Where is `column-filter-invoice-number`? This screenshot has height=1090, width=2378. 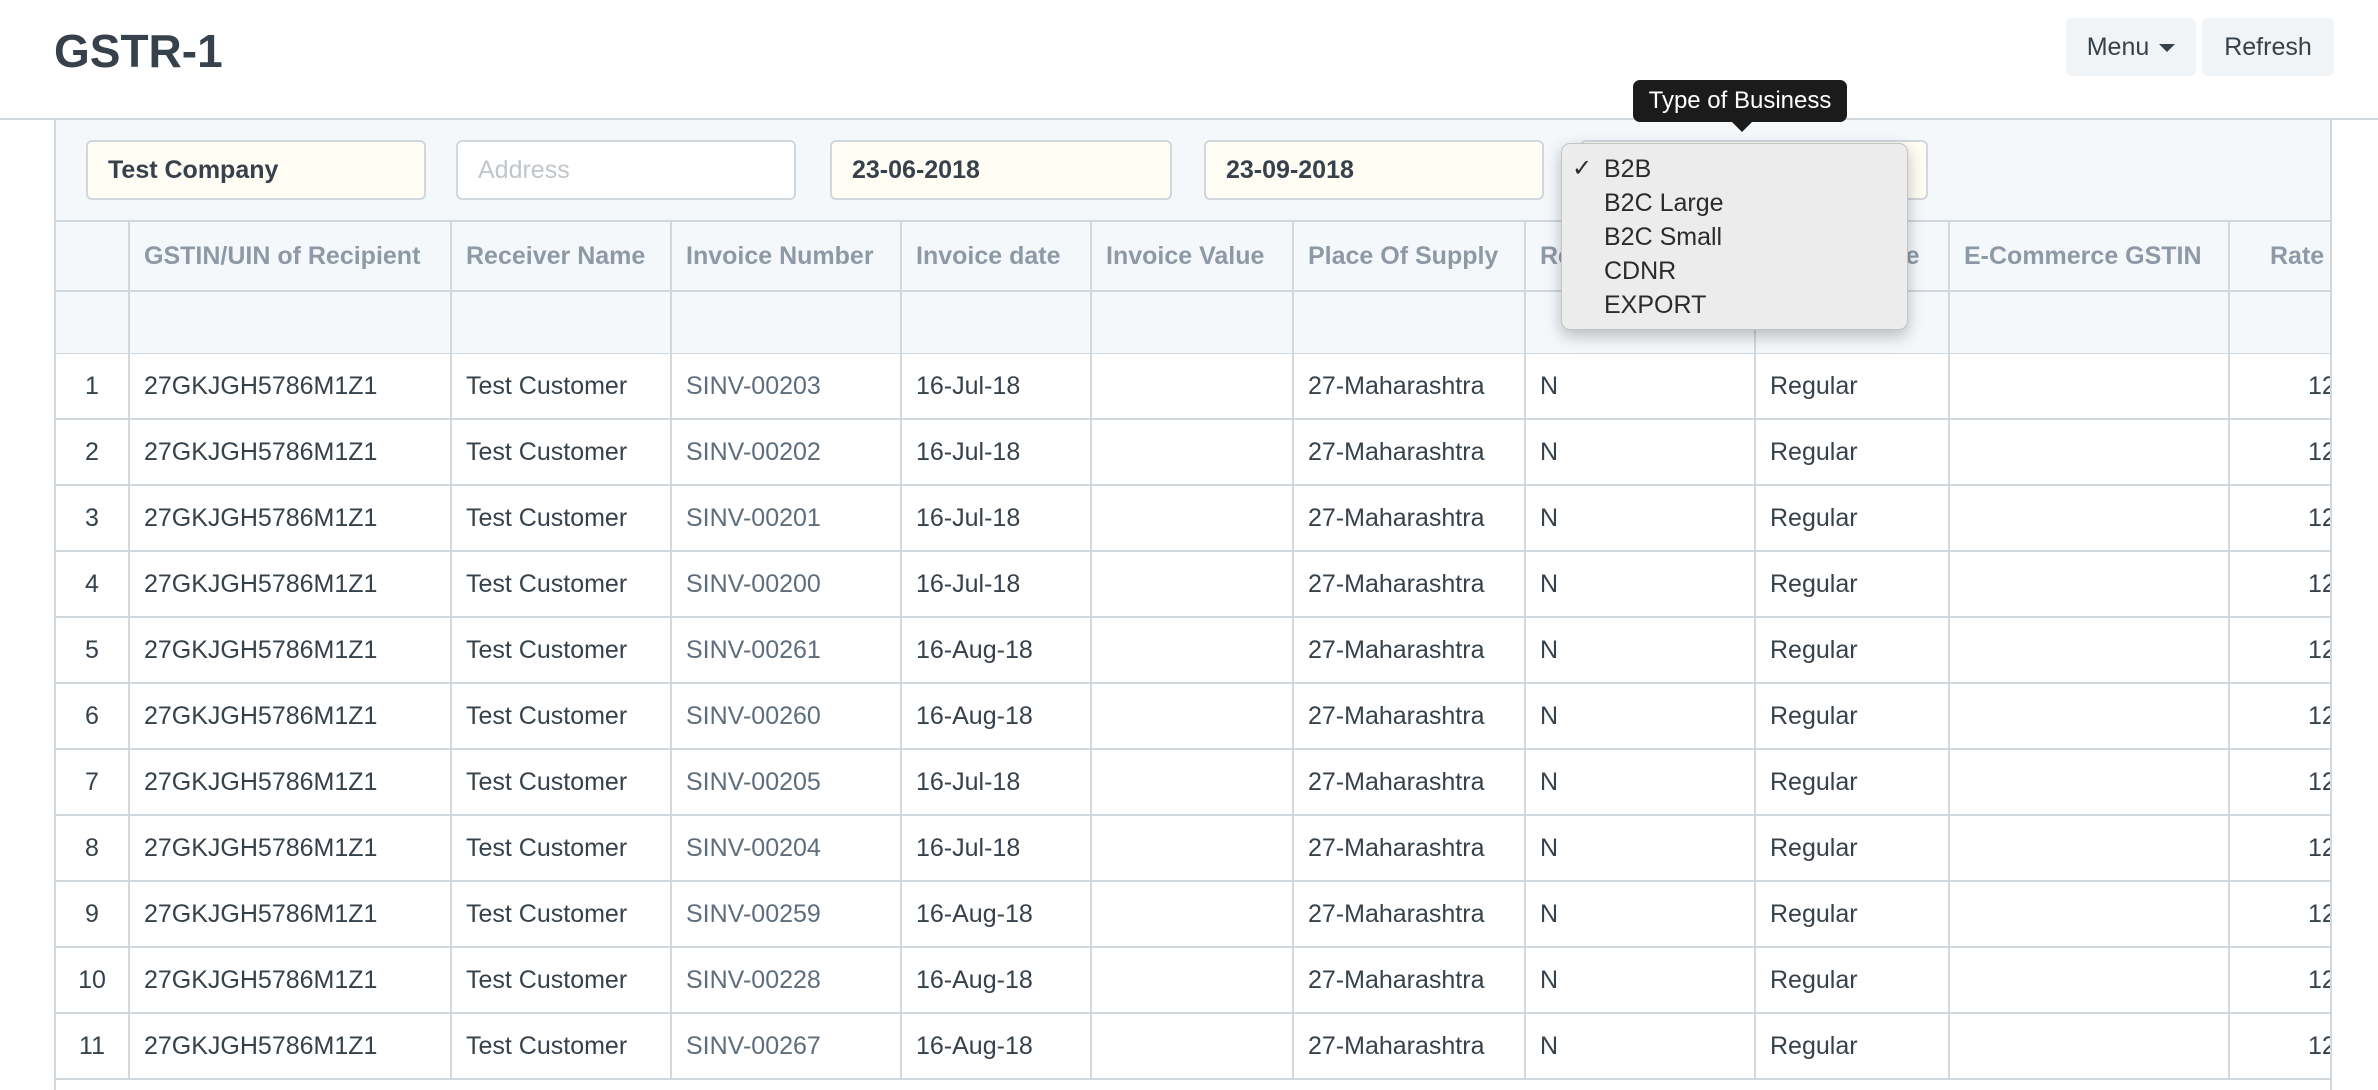
column-filter-invoice-number is located at coordinates (787, 321).